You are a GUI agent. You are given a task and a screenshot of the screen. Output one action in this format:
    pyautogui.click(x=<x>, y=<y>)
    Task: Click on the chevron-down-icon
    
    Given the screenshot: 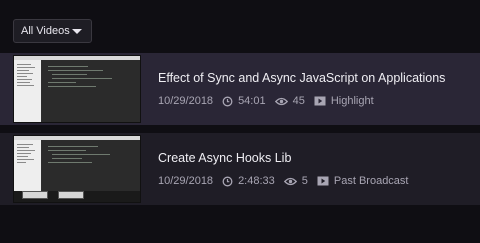 What is the action you would take?
    pyautogui.click(x=77, y=31)
    